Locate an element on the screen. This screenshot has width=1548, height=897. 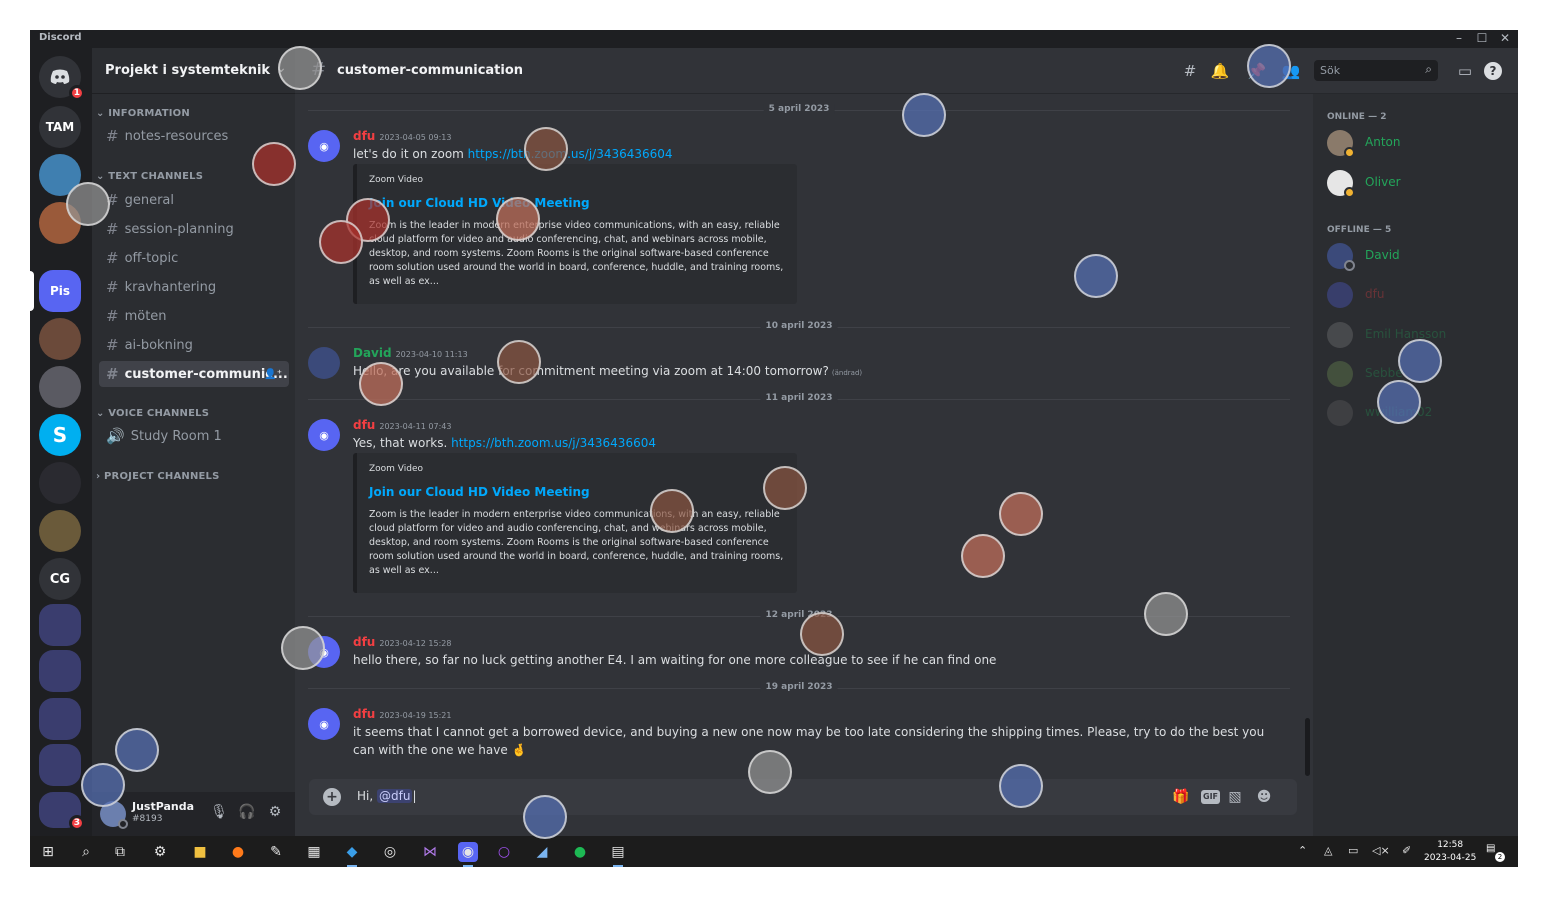
message-author: dfu 2023-04-12 15:28 is located at coordinates (402, 642).